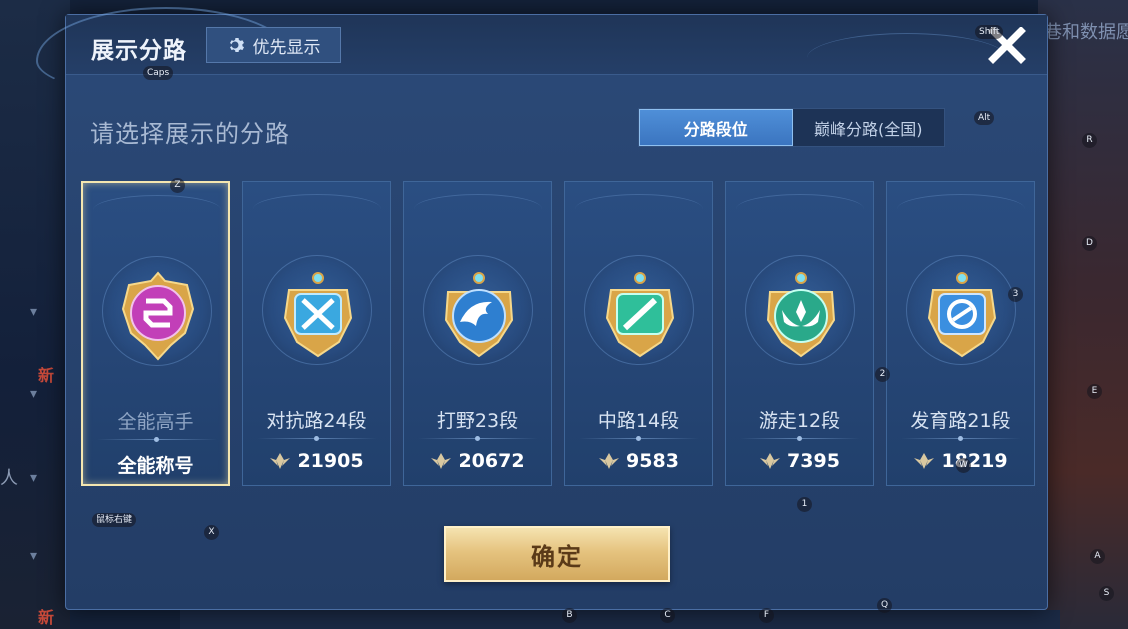  I want to click on key-hint-f: F, so click(766, 615).